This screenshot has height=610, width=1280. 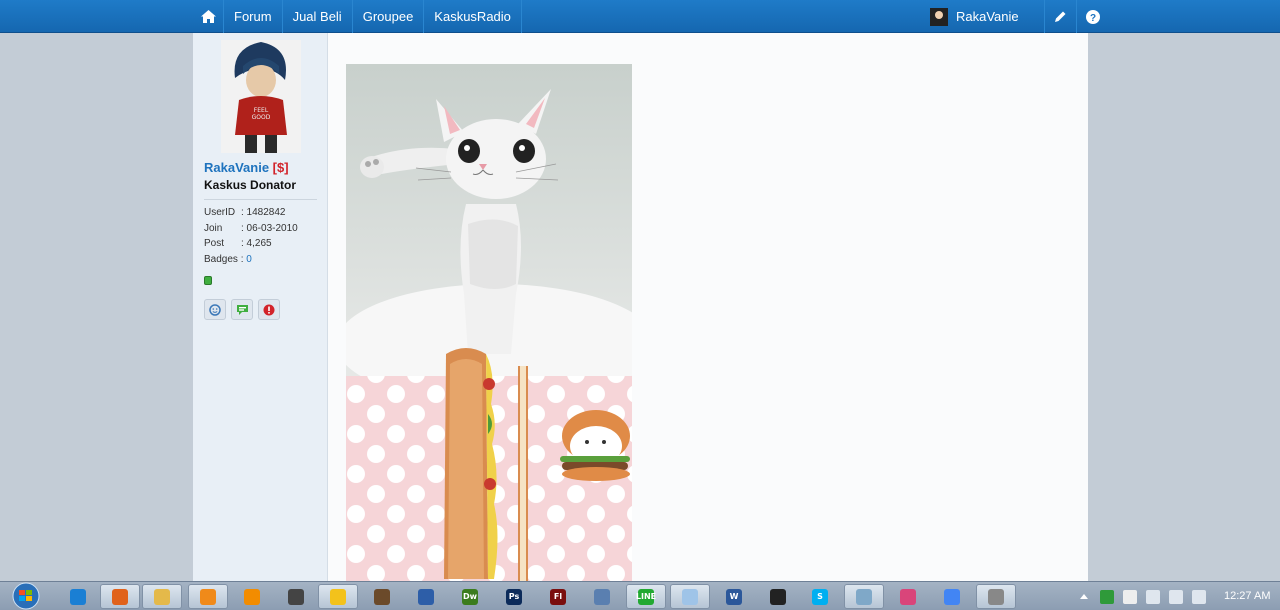 I want to click on windows-logo-icon, so click(x=26, y=596).